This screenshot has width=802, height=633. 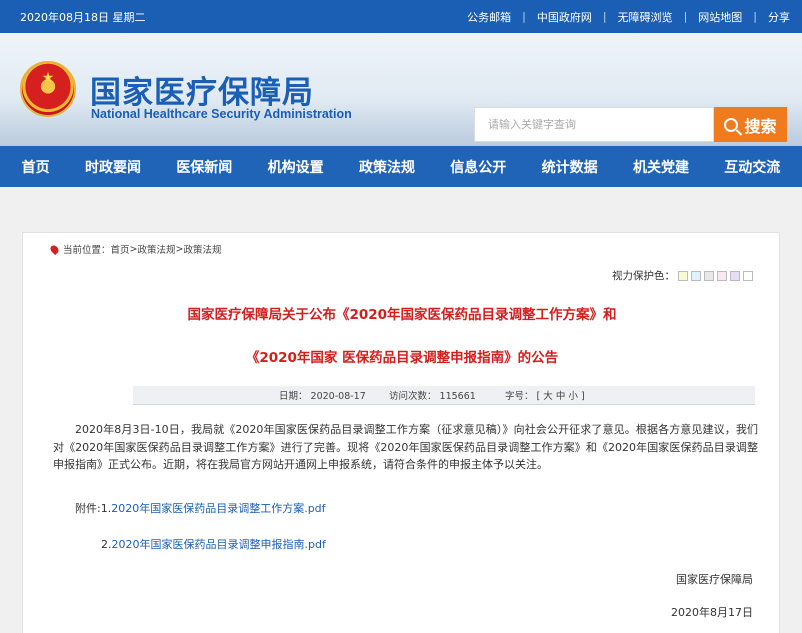 I want to click on swatch-white, so click(x=748, y=275).